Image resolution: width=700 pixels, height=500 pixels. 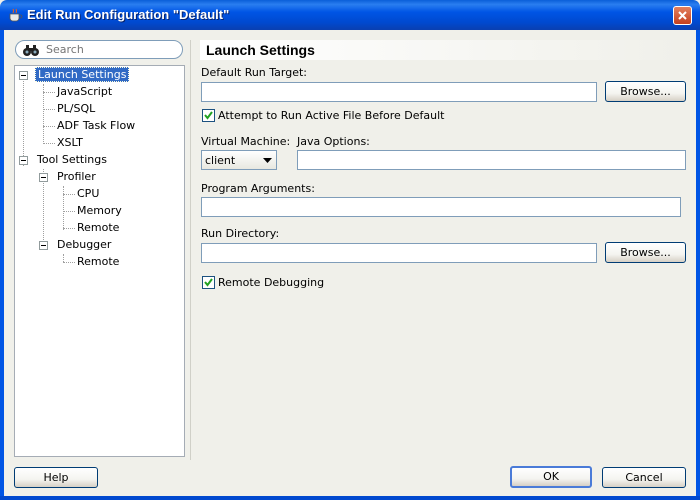 I want to click on binoculars-icon, so click(x=31, y=50).